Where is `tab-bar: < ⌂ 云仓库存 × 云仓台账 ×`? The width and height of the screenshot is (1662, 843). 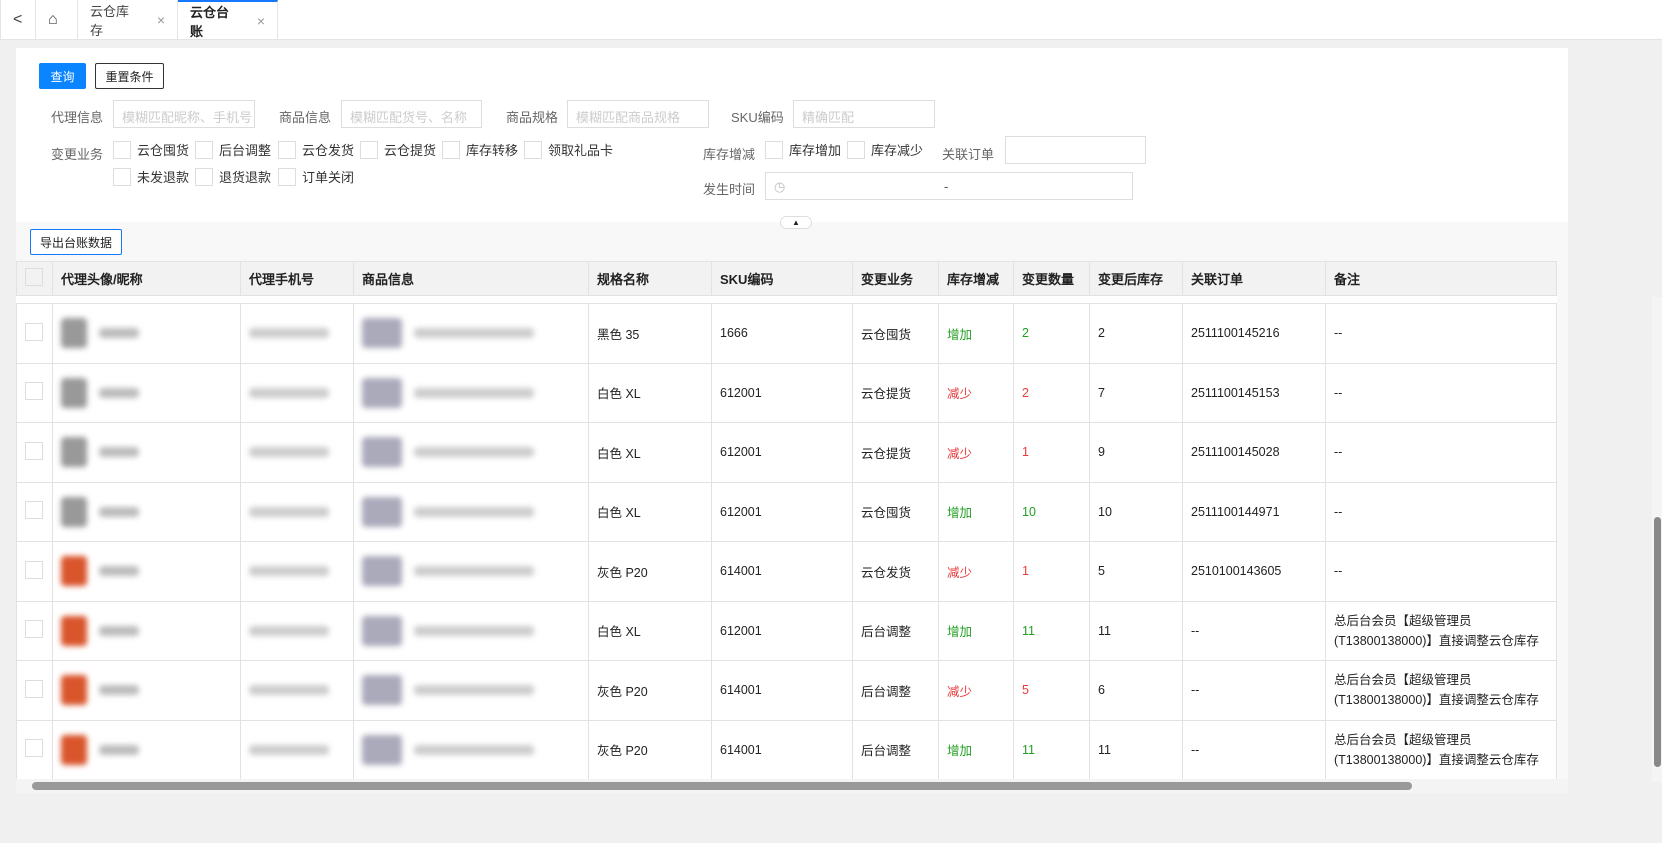
tab-bar: < ⌂ 云仓库存 × 云仓台账 × is located at coordinates (831, 20).